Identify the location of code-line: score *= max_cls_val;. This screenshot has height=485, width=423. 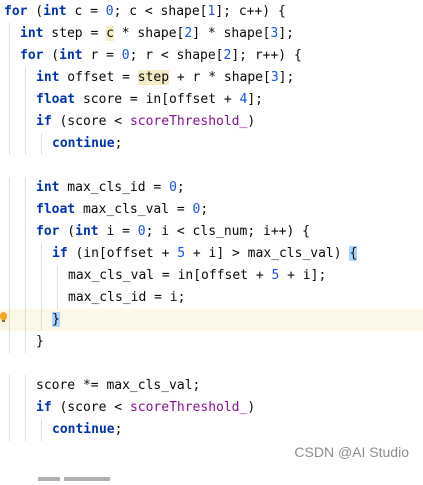
(211, 386).